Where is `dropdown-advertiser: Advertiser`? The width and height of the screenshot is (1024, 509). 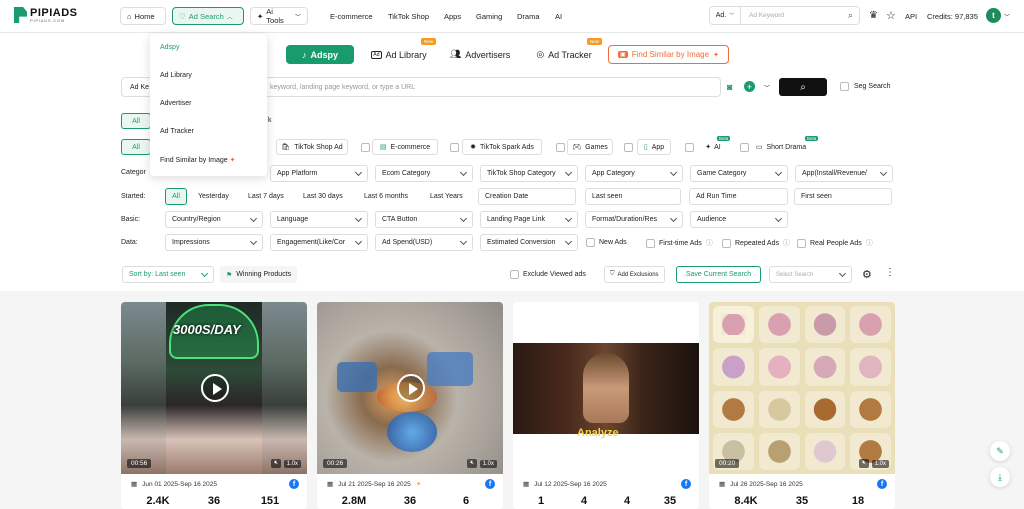
dropdown-advertiser: Advertiser is located at coordinates (176, 103).